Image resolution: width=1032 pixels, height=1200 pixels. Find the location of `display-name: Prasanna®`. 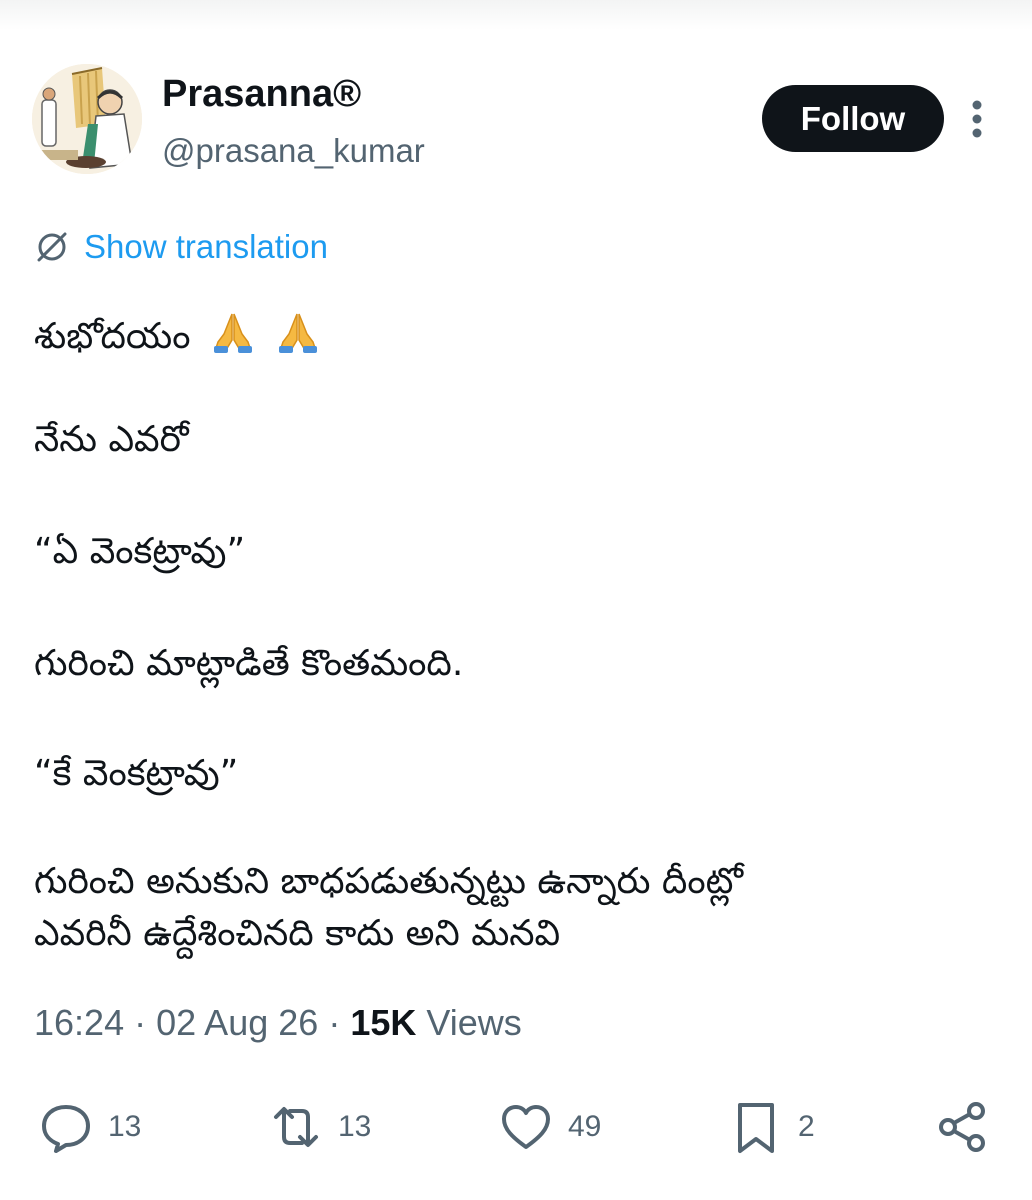

display-name: Prasanna® is located at coordinates (261, 94).